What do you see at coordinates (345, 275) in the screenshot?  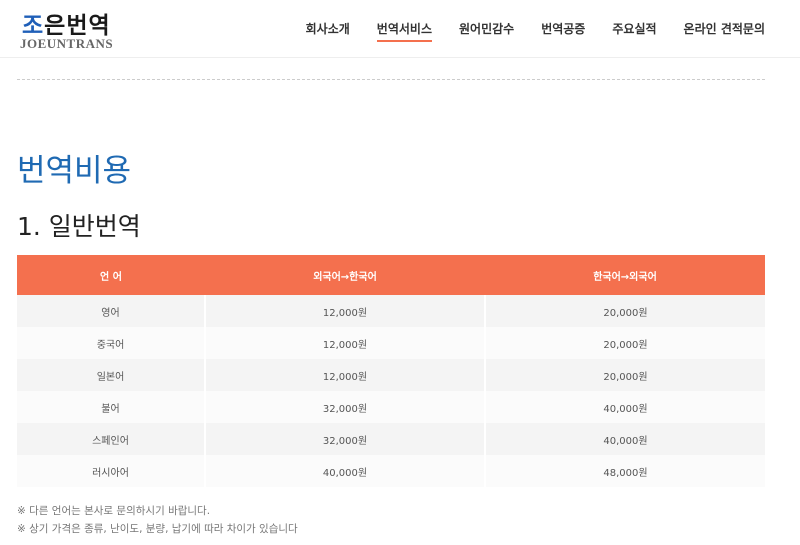 I see `header-to-korean: 외국어→한국어` at bounding box center [345, 275].